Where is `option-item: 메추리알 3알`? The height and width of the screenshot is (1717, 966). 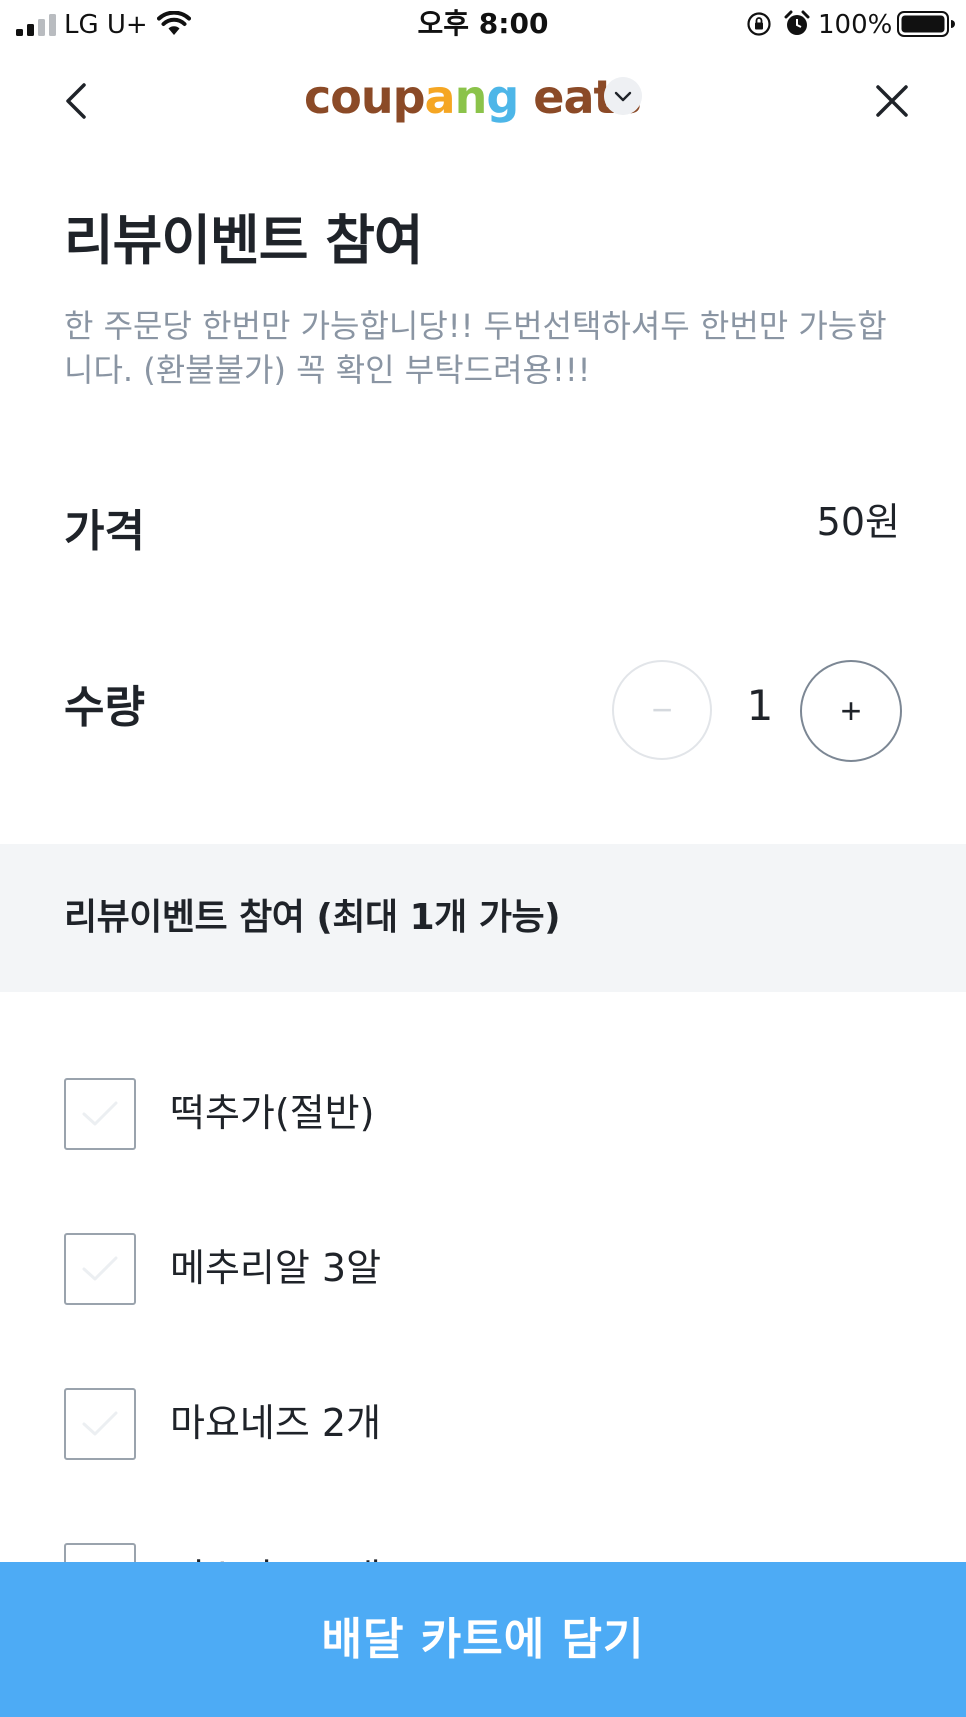
option-item: 메추리알 3알 is located at coordinates (483, 1268).